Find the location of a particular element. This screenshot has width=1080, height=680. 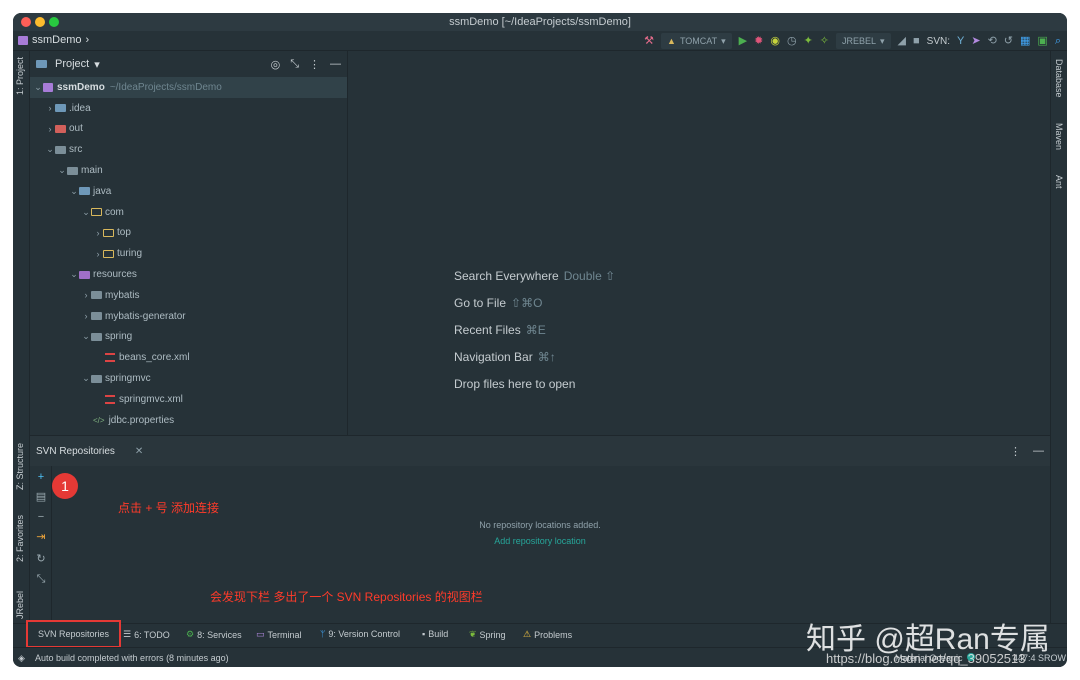

build-icon: ◢ is located at coordinates (902, 41).